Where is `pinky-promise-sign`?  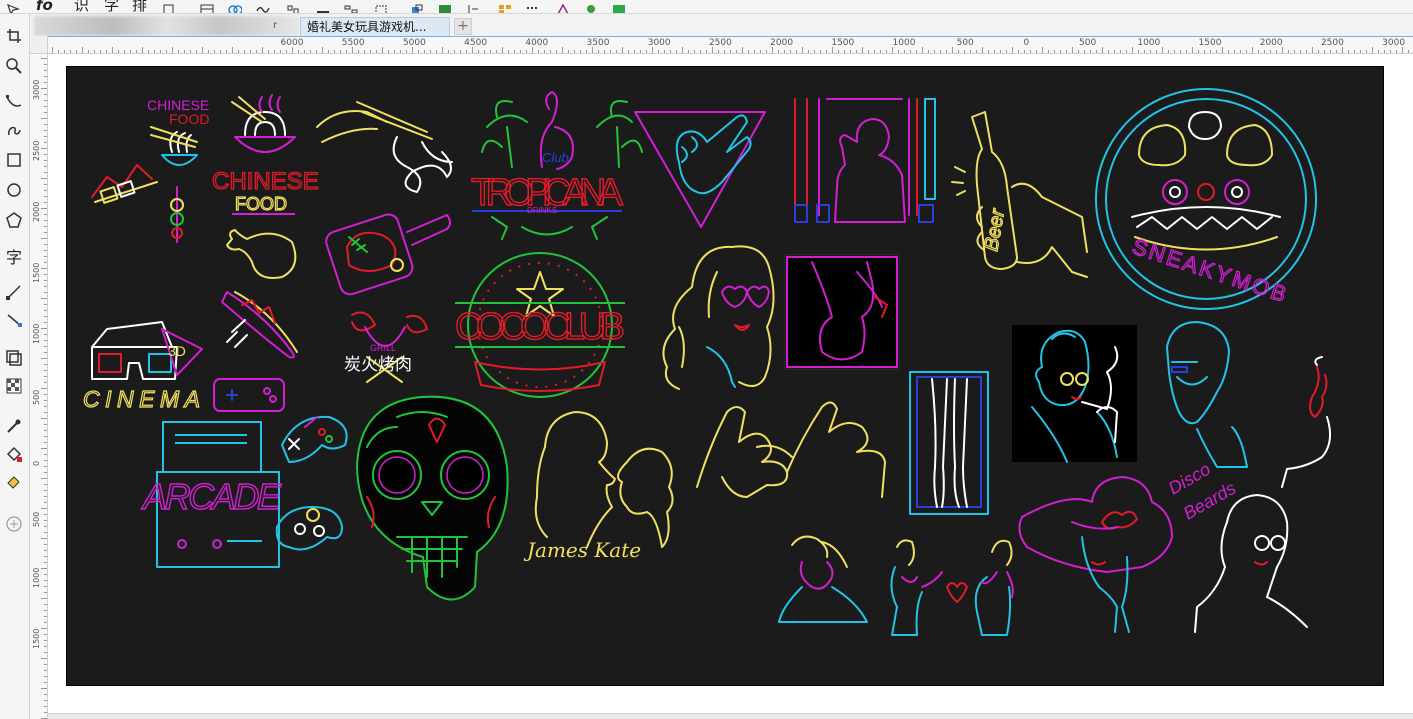 pinky-promise-sign is located at coordinates (791, 449).